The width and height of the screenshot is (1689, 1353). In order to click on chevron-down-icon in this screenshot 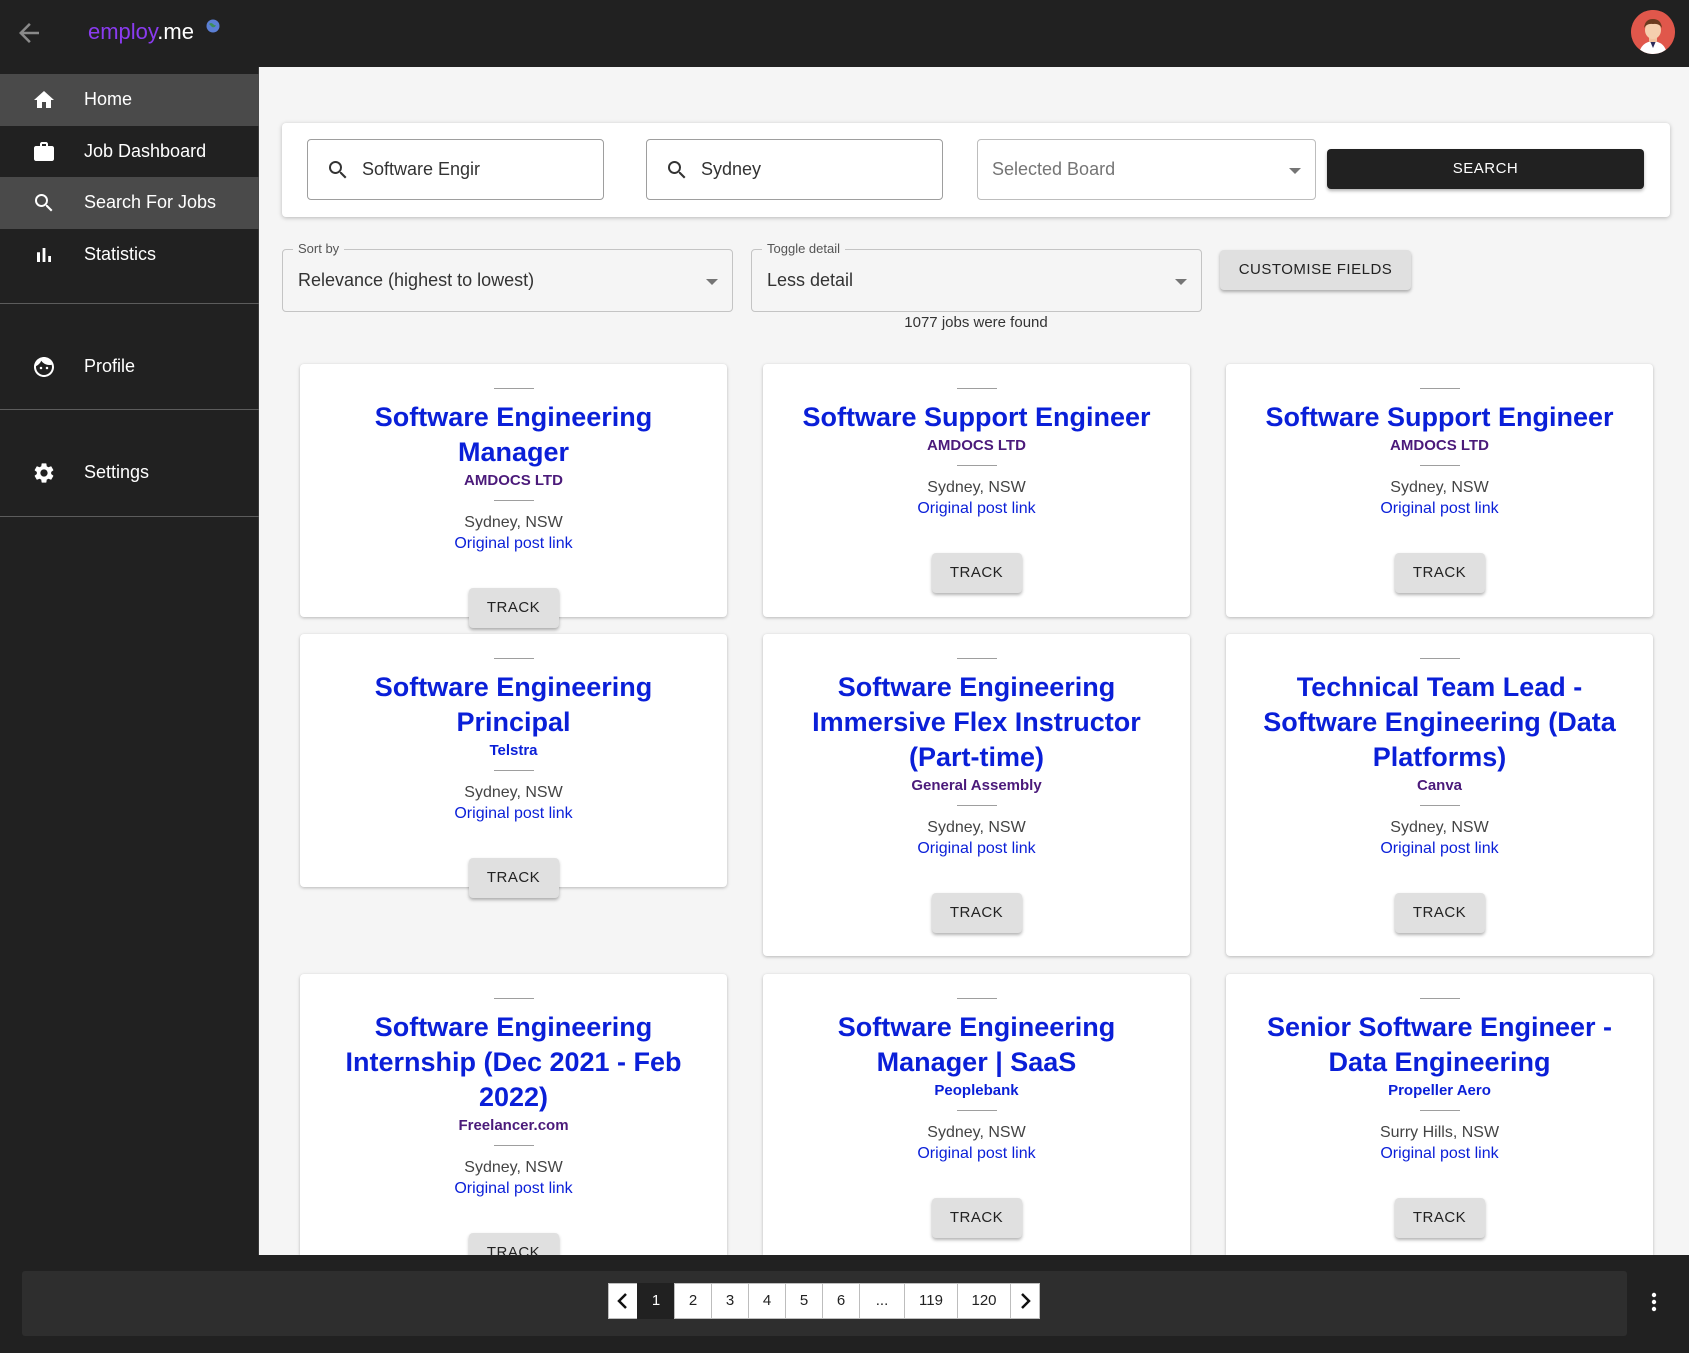, I will do `click(1295, 171)`.